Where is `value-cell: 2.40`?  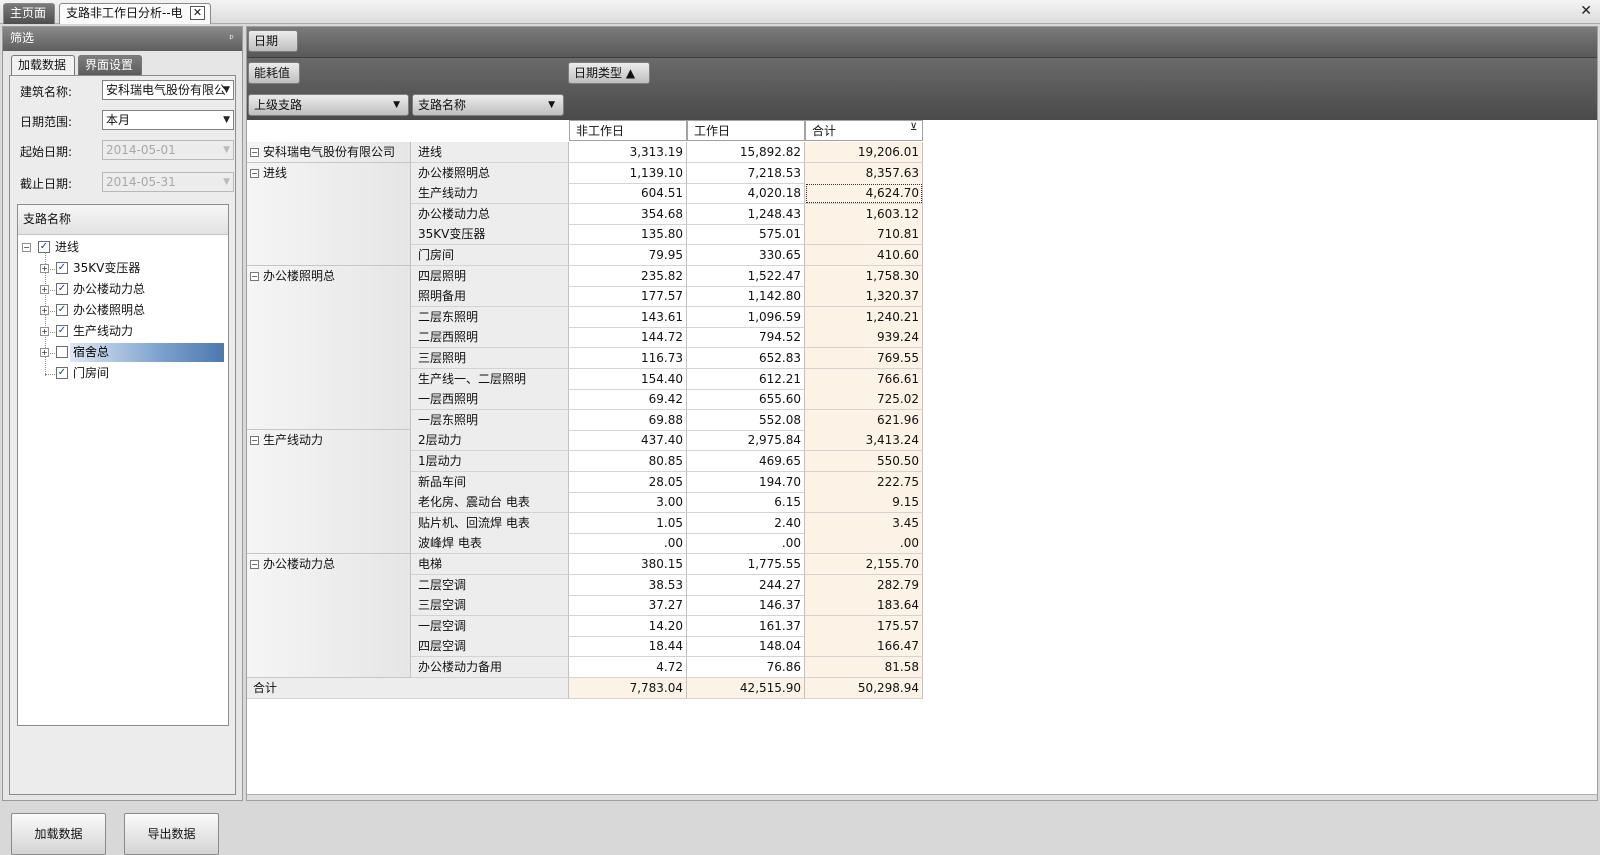 value-cell: 2.40 is located at coordinates (746, 523).